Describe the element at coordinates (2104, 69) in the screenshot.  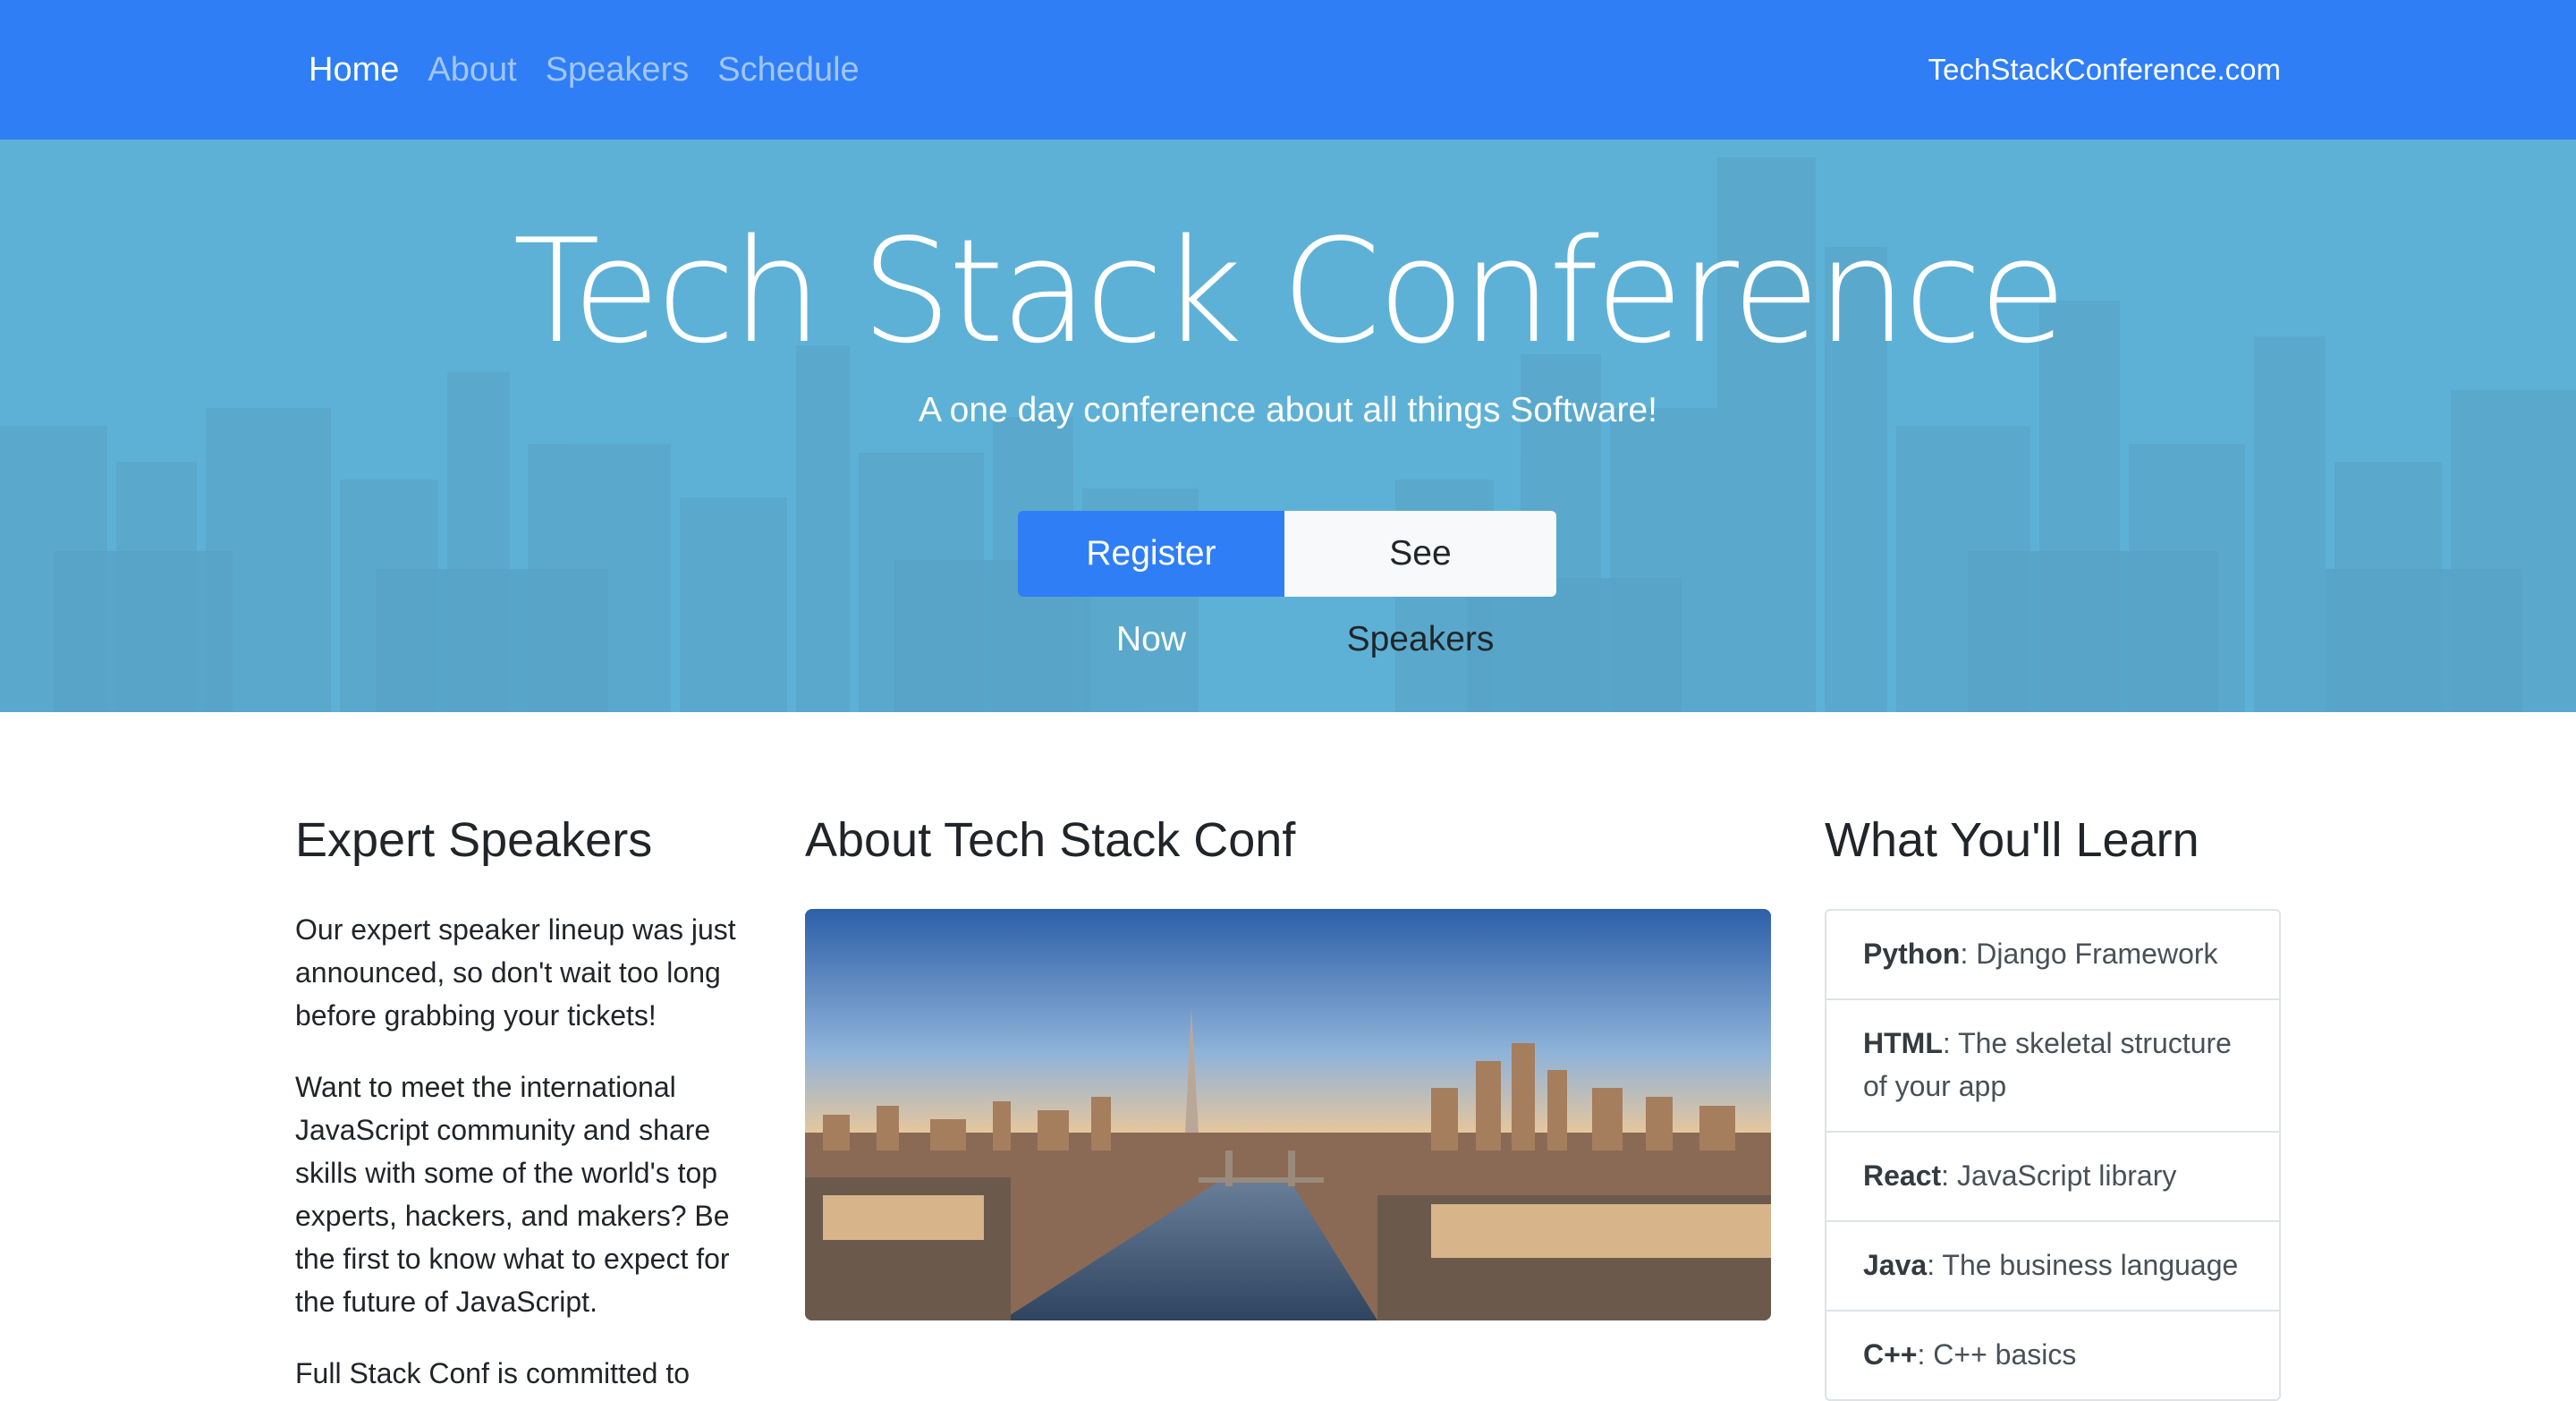
I see `nav-brand: TechStackConference.com` at that location.